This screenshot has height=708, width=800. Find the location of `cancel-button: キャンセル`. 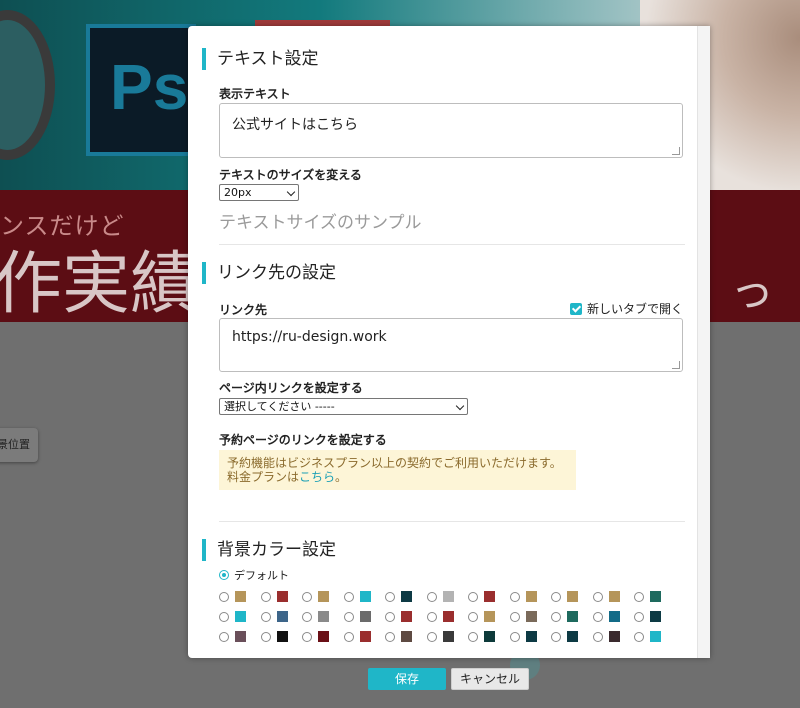

cancel-button: キャンセル is located at coordinates (490, 679).